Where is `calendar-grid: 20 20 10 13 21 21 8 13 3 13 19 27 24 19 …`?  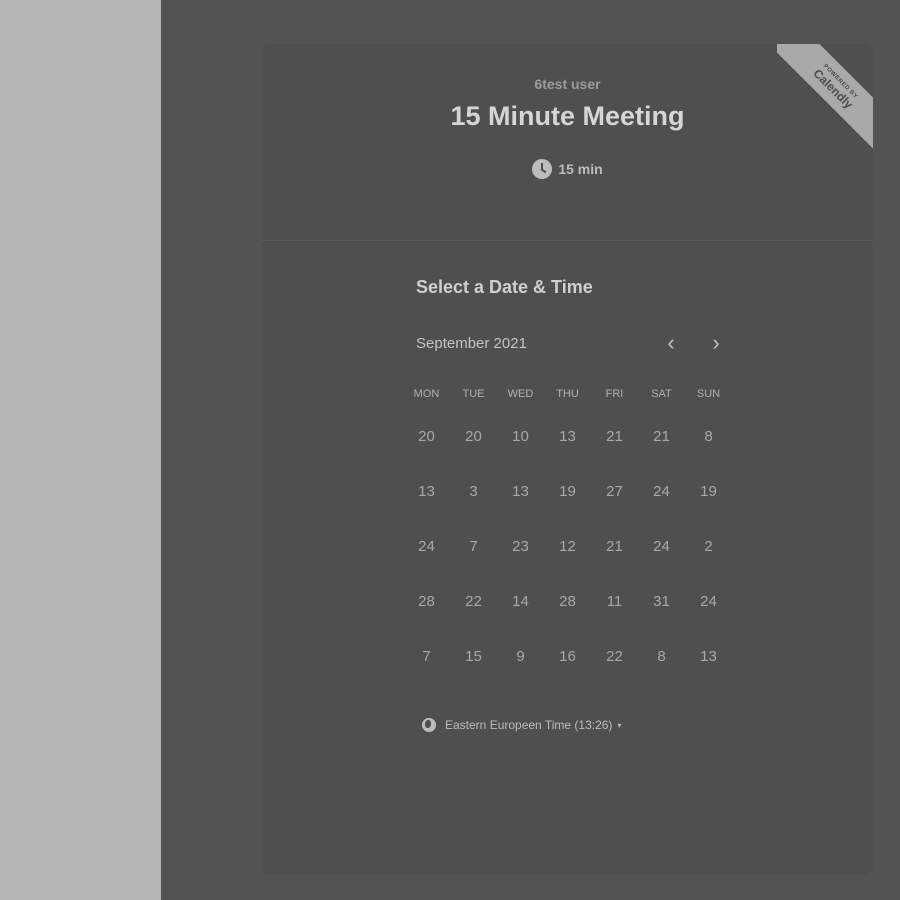 calendar-grid: 20 20 10 13 21 21 8 13 3 13 19 27 24 19 … is located at coordinates (567, 553).